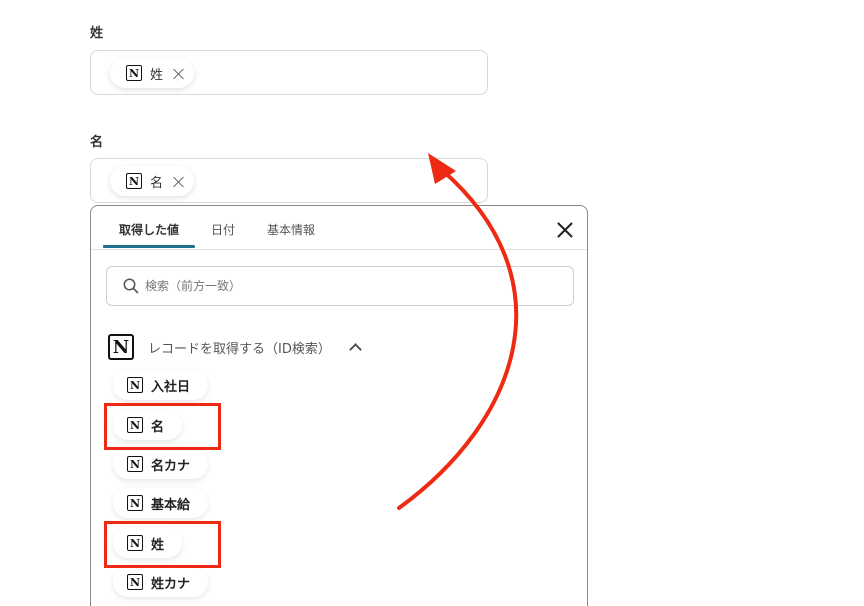 The width and height of the screenshot is (864, 606). Describe the element at coordinates (157, 183) in the screenshot. I see `chip-label: 名` at that location.